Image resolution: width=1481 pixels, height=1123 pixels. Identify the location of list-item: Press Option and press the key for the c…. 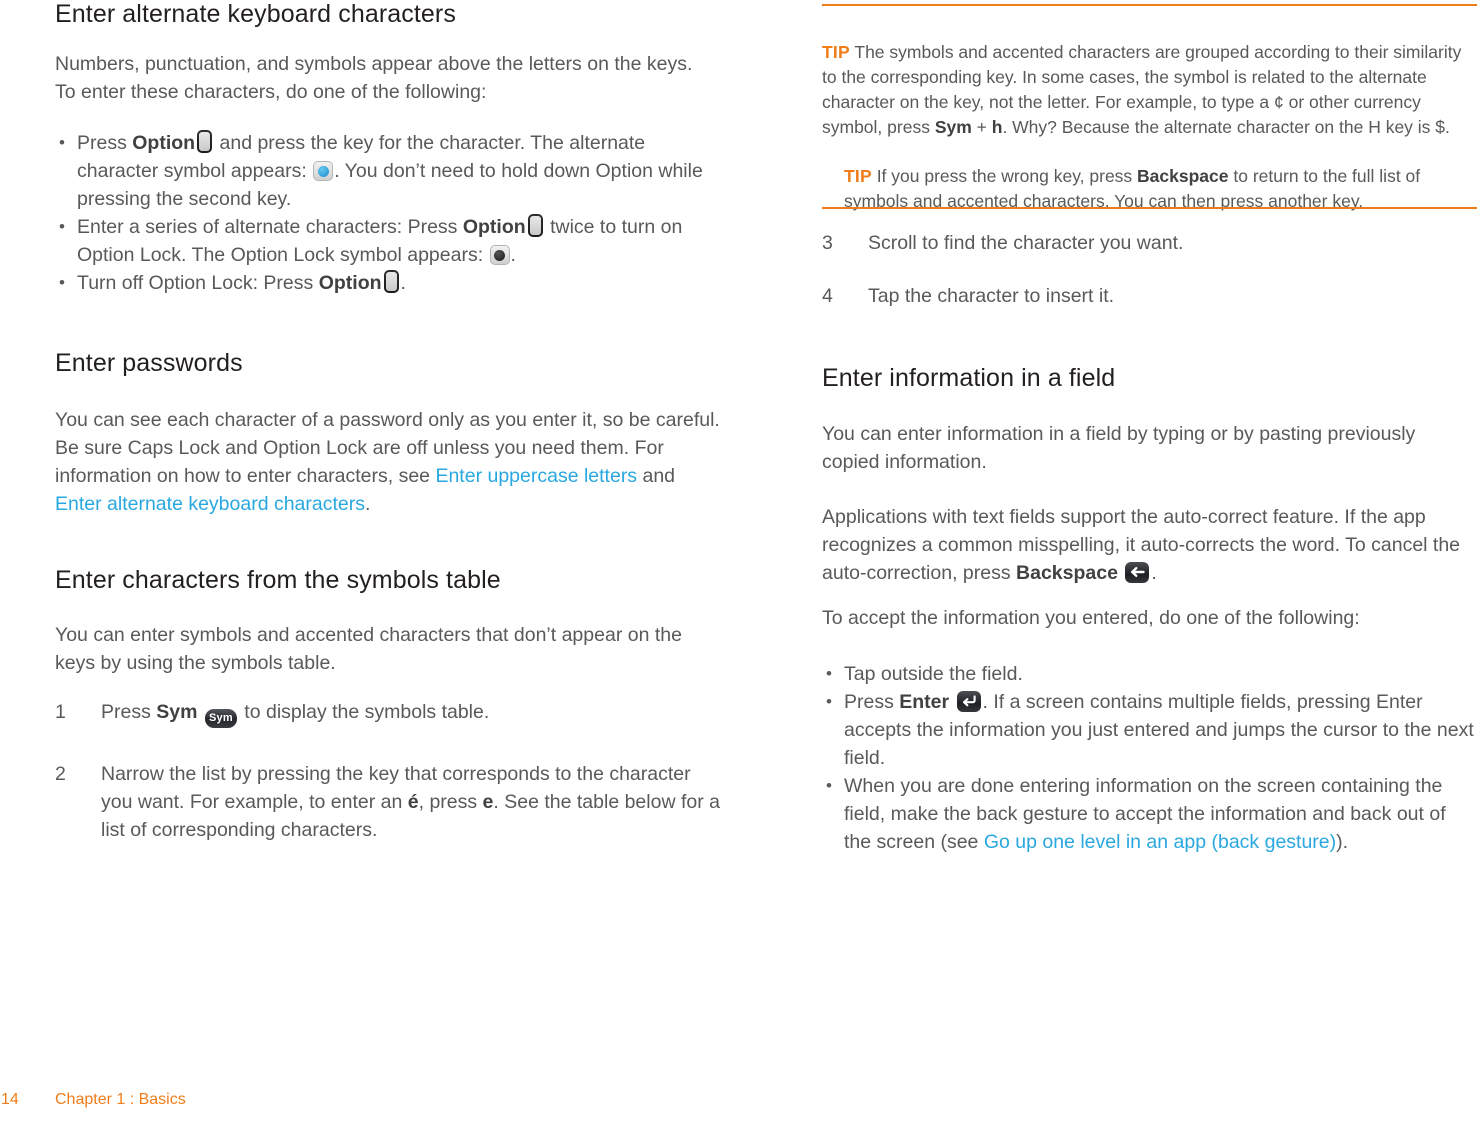
(387, 171).